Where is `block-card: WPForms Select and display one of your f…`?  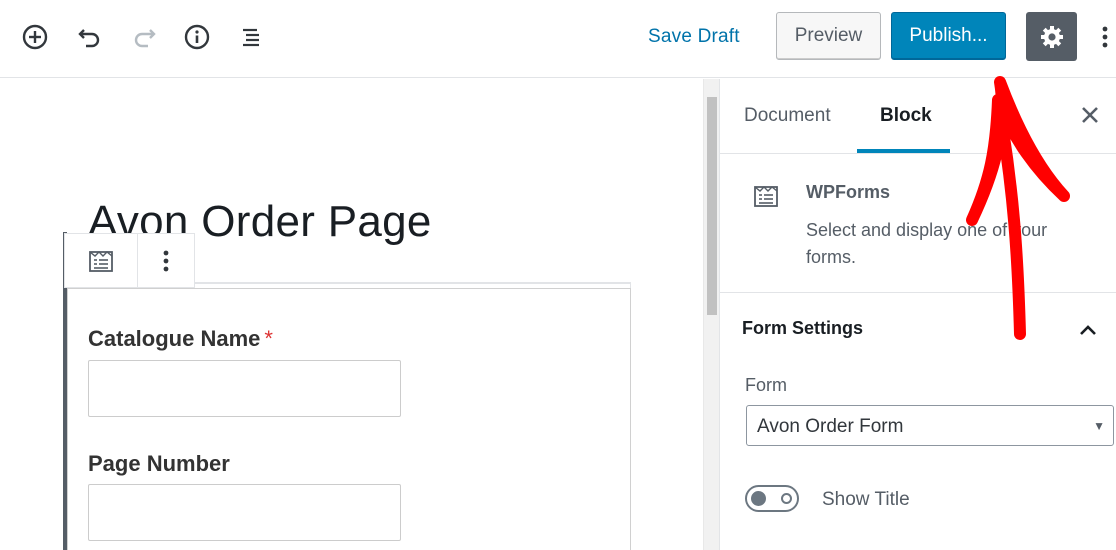
block-card: WPForms Select and display one of your f… is located at coordinates (918, 224).